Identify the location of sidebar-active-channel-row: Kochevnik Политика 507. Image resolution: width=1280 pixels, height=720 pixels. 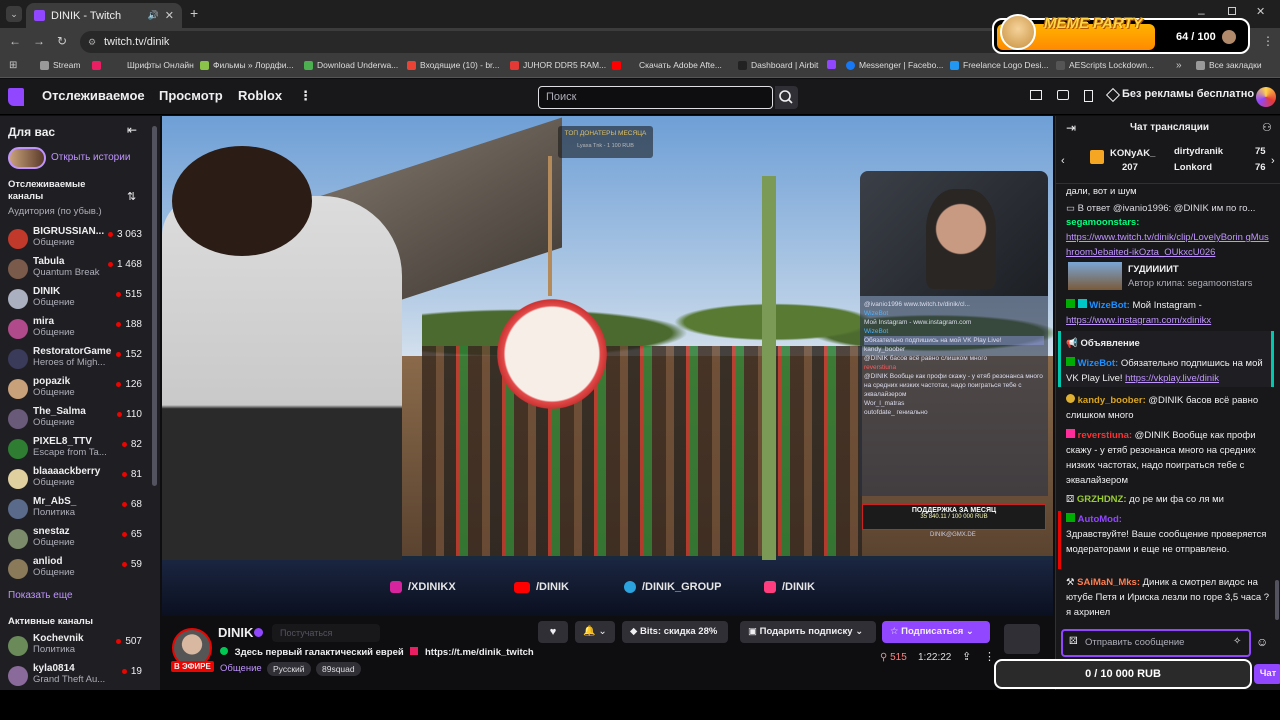
(76, 648).